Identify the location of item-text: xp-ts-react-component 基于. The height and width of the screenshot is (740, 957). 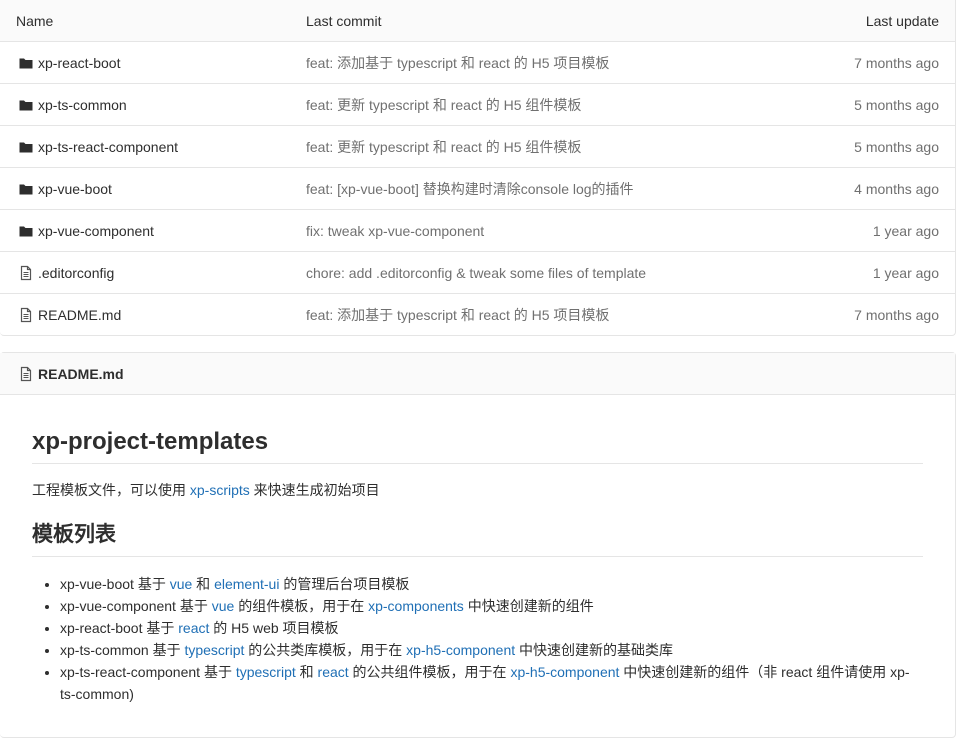
(148, 671).